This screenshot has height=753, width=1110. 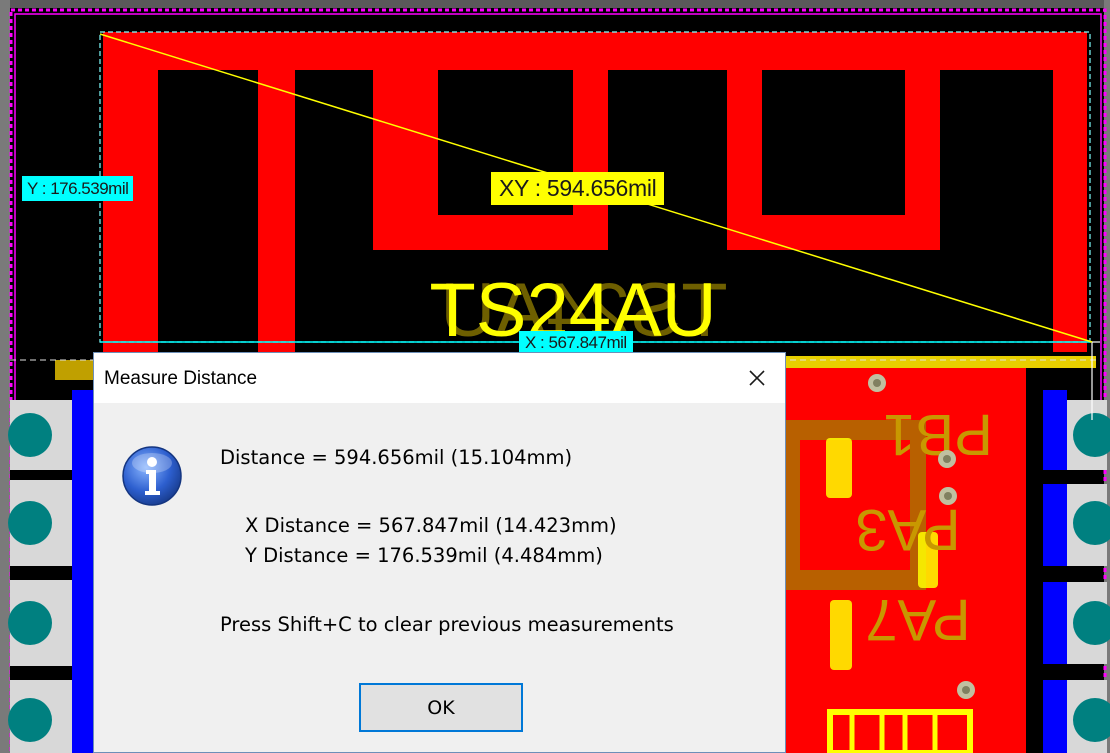 What do you see at coordinates (5, 376) in the screenshot?
I see `canvas-frame-left` at bounding box center [5, 376].